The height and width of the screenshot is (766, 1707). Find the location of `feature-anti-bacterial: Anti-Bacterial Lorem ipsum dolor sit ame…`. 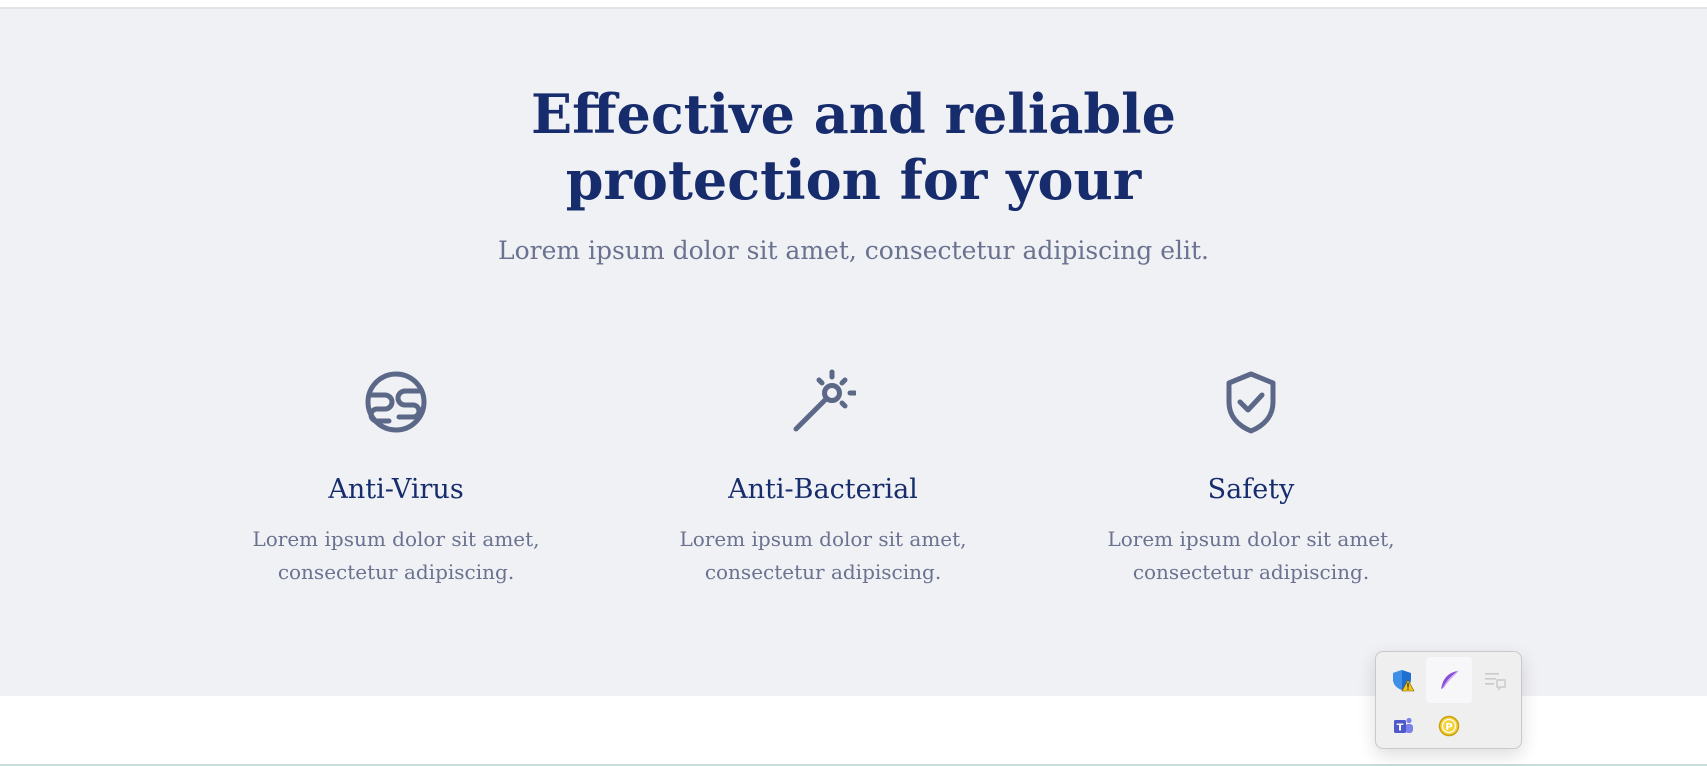

feature-anti-bacterial: Anti-Bacterial Lorem ipsum dolor sit ame… is located at coordinates (823, 479).